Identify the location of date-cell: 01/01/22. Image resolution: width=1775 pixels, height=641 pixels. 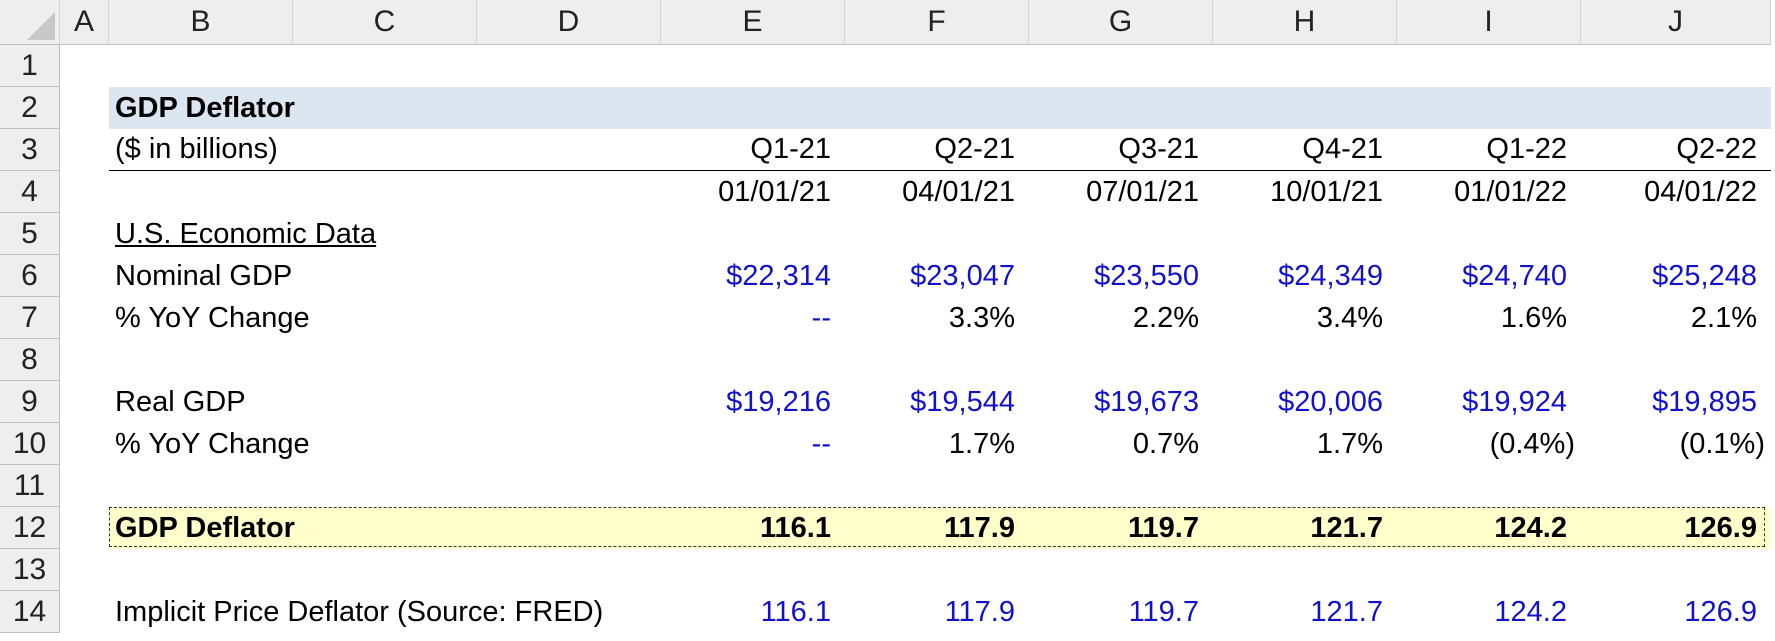
(1489, 192).